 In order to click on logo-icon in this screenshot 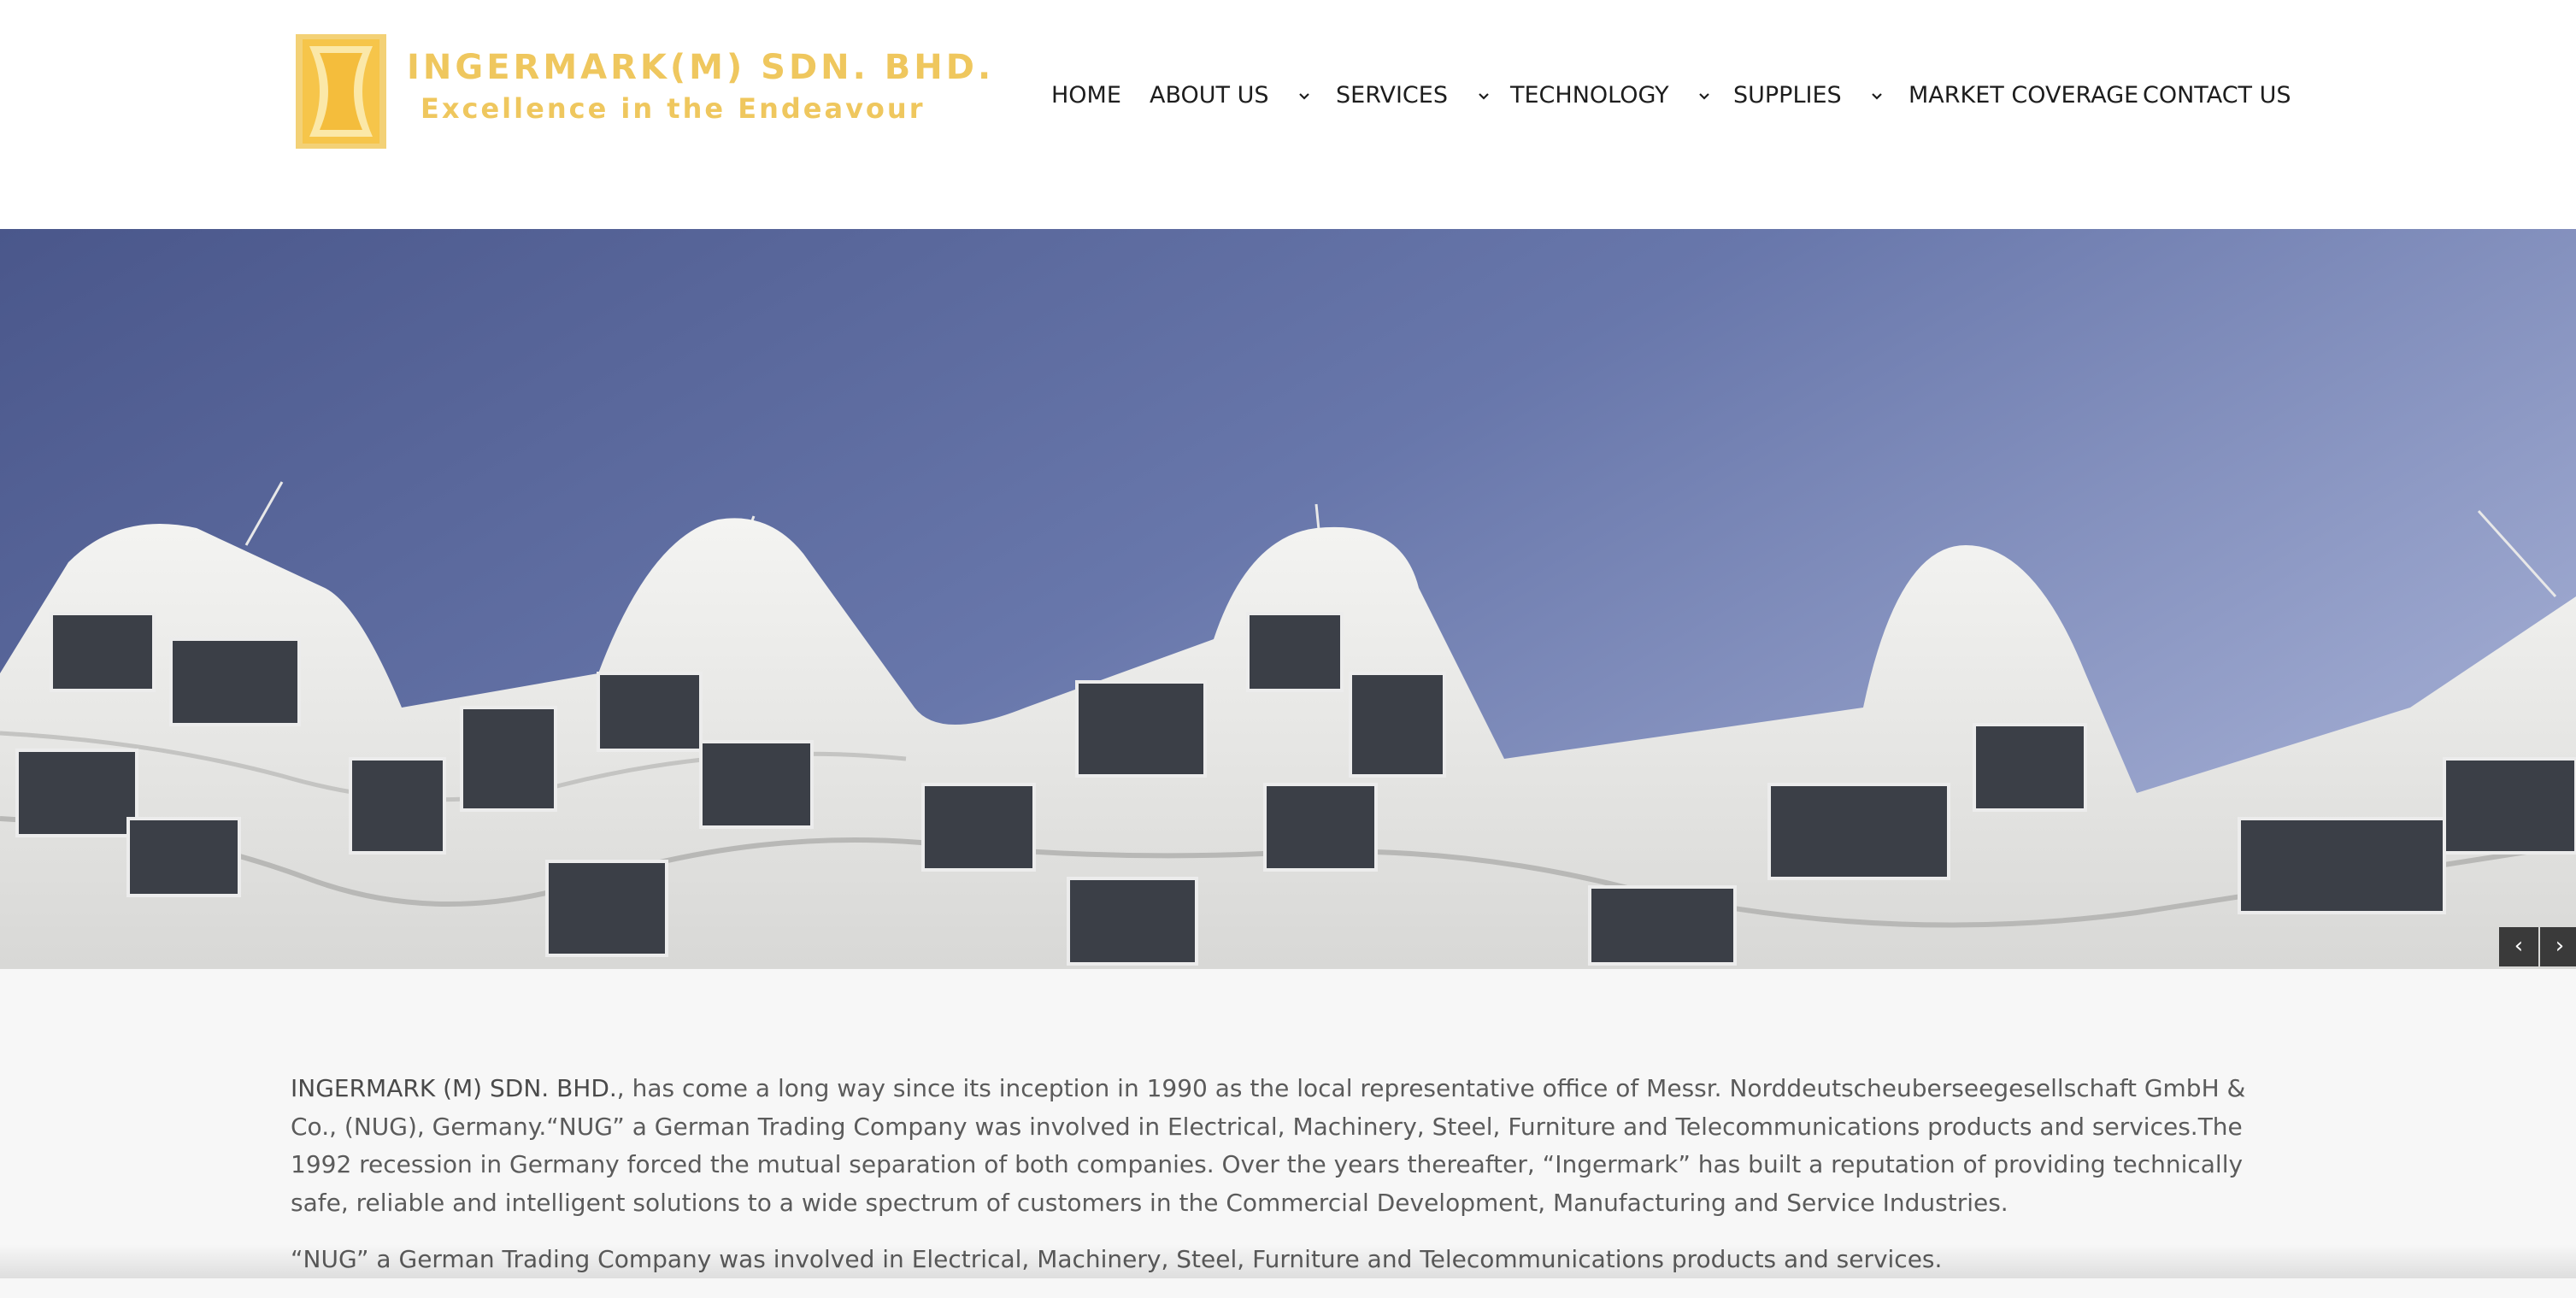, I will do `click(341, 91)`.